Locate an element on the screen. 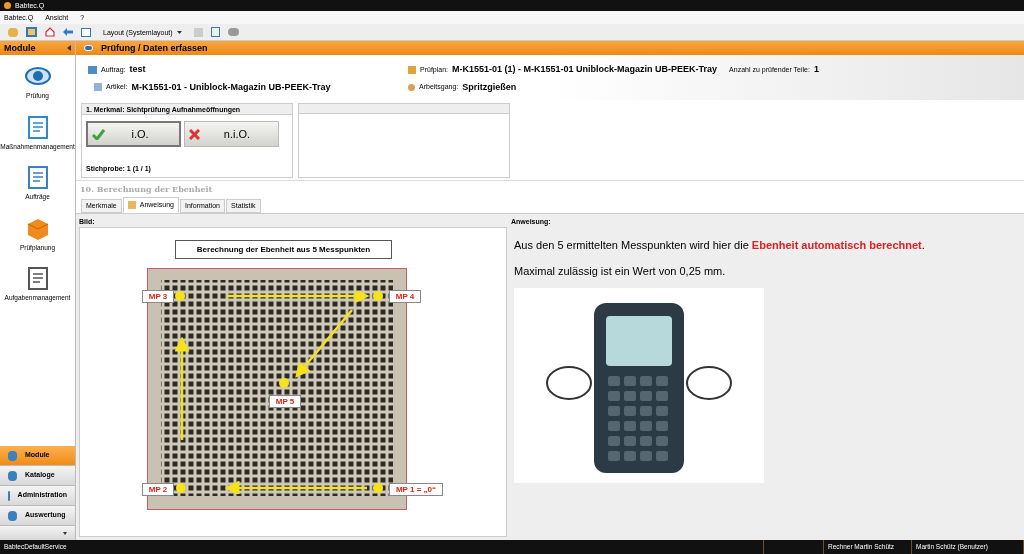 This screenshot has width=1024, height=554. point-label: MP 4 is located at coordinates (405, 296).